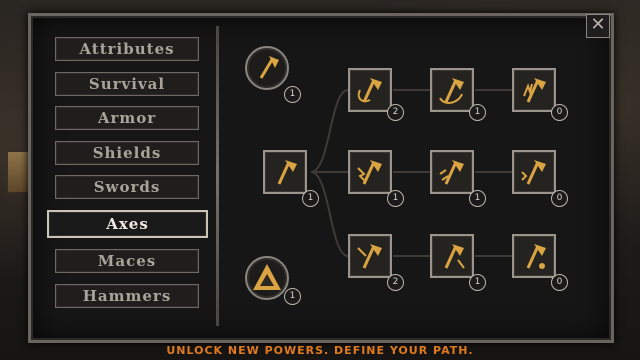  I want to click on tagline: UNLOCK NEW POWERS. DEFINE YOUR PATH., so click(320, 350).